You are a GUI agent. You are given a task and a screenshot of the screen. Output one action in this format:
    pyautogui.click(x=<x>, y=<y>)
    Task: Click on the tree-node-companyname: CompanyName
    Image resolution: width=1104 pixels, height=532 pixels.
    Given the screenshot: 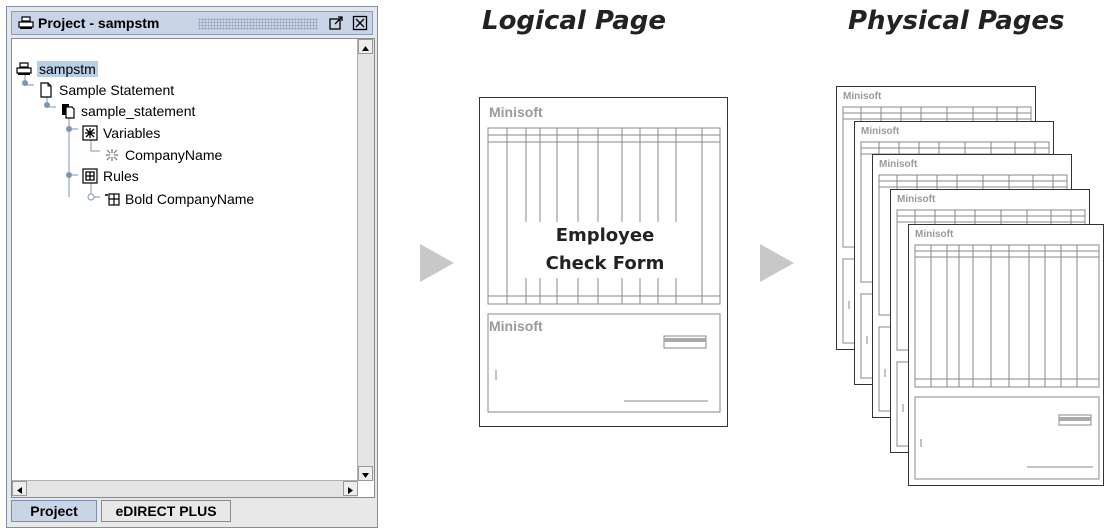 What is the action you would take?
    pyautogui.click(x=163, y=155)
    